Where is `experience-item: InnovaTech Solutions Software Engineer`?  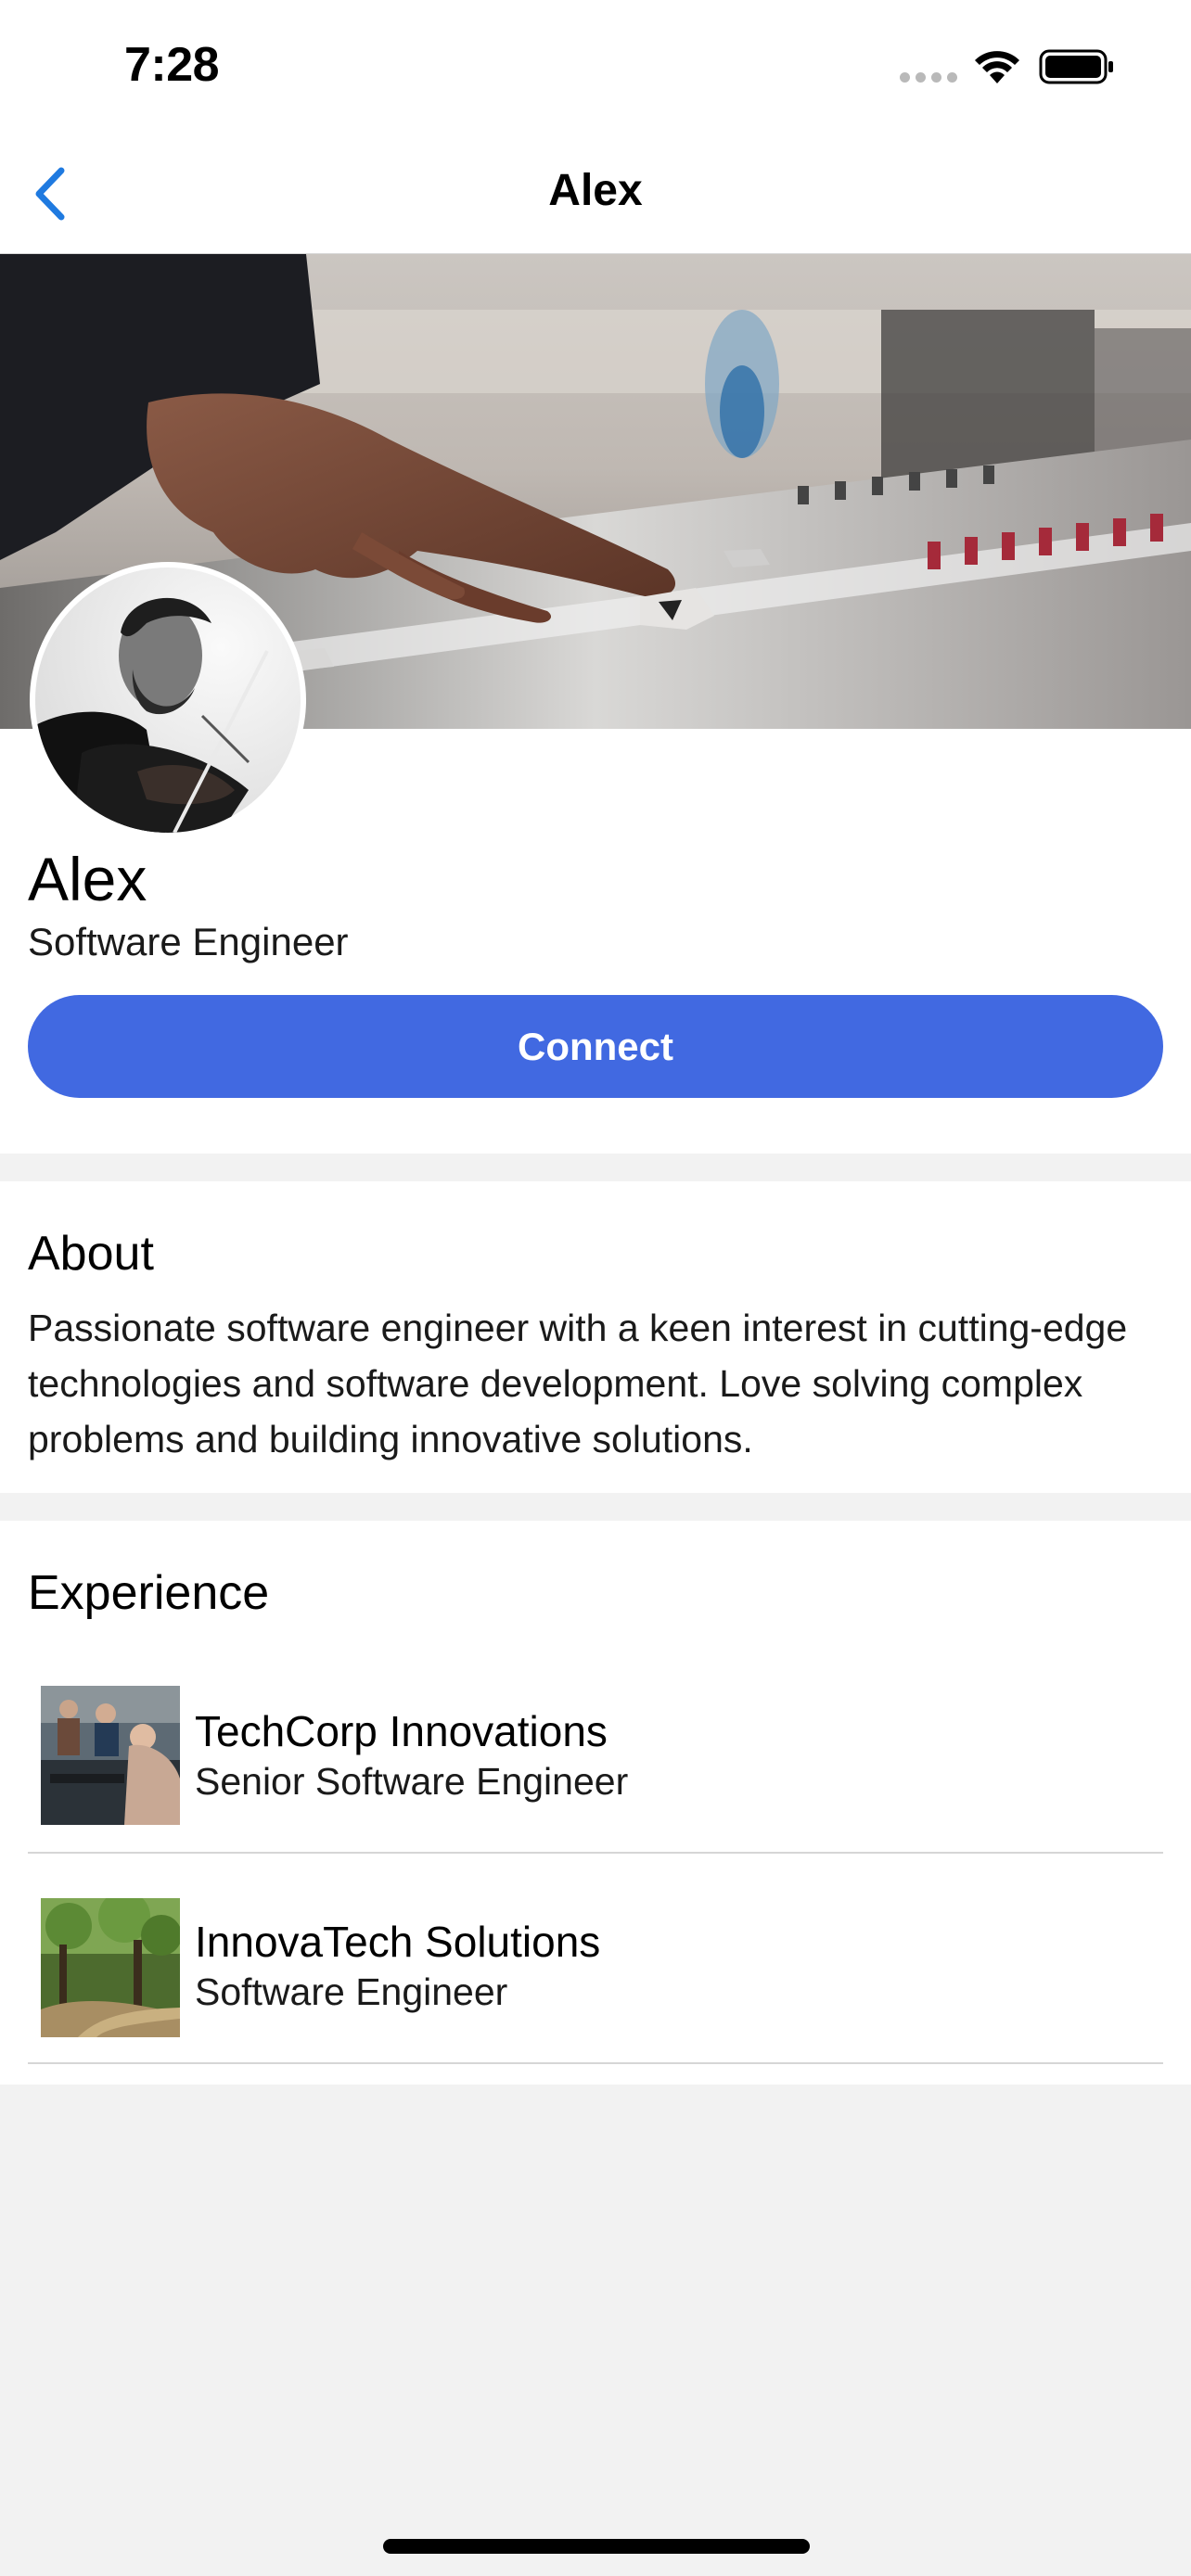 experience-item: InnovaTech Solutions Software Engineer is located at coordinates (595, 1959).